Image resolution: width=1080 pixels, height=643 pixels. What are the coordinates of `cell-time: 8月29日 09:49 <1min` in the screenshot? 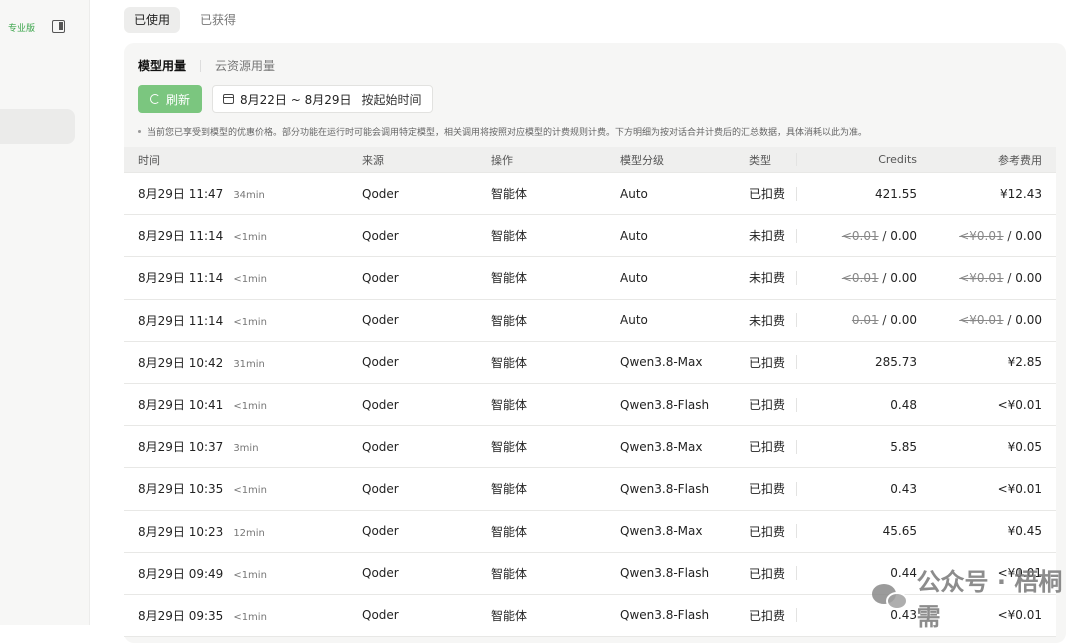 It's located at (243, 573).